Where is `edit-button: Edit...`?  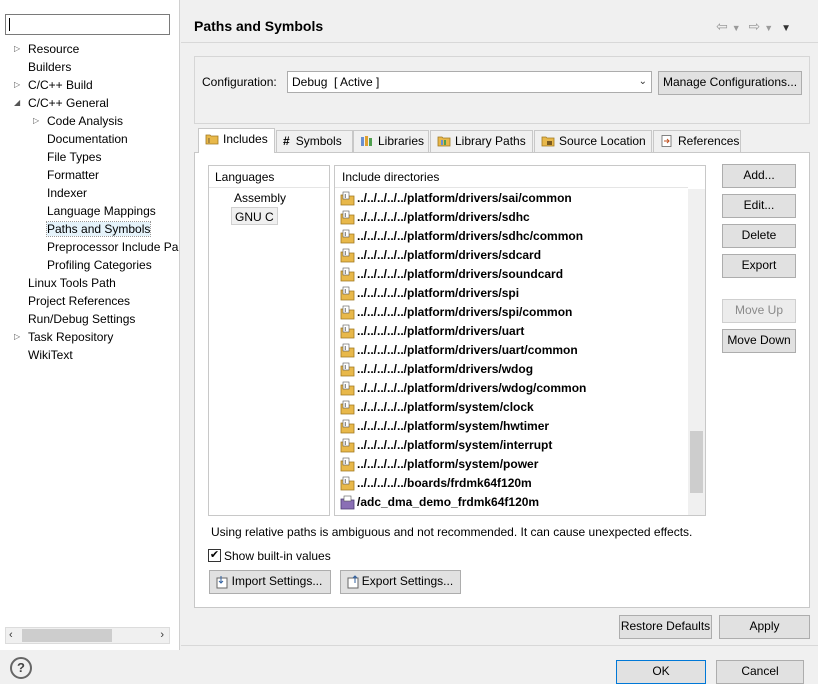
edit-button: Edit... is located at coordinates (759, 206).